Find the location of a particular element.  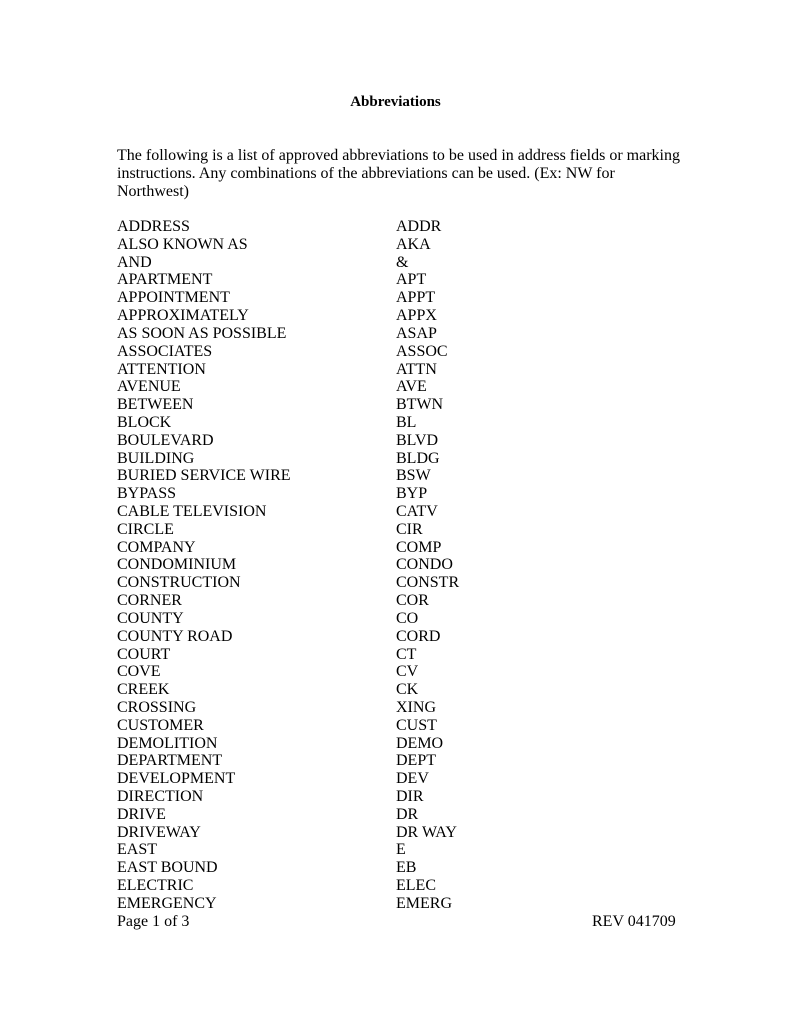

term: COUNTY ROAD is located at coordinates (175, 636).